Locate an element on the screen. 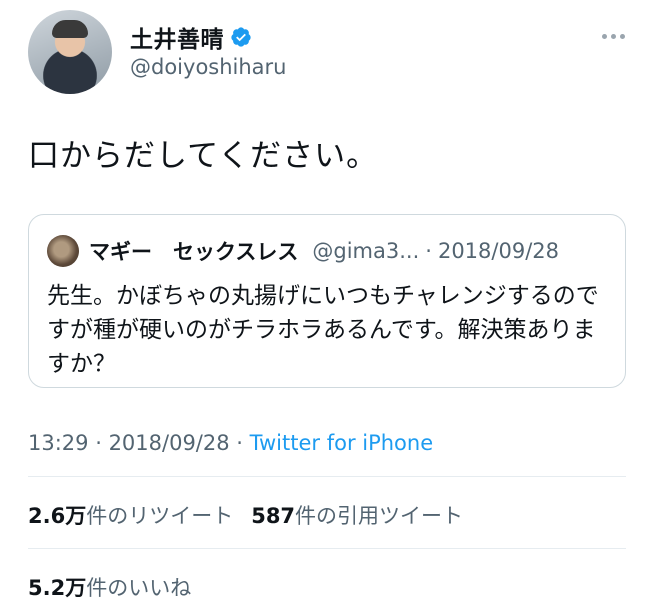 Image resolution: width=655 pixels, height=613 pixels. quoted-author-avatar is located at coordinates (63, 251).